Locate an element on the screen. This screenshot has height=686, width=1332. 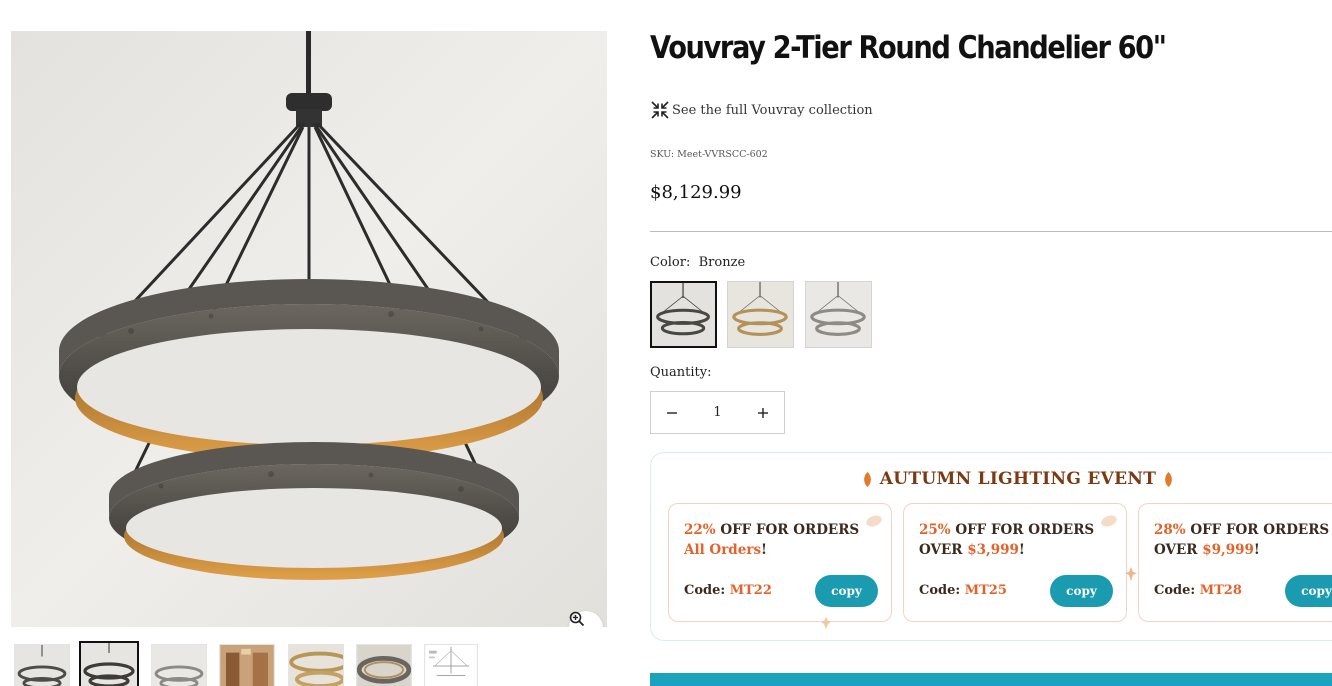
quantity-input: 1 is located at coordinates (717, 412).